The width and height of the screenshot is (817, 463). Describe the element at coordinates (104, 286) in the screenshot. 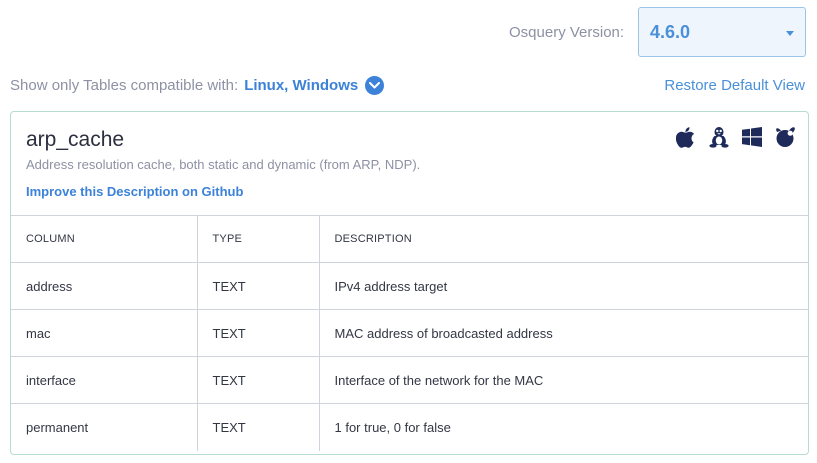

I see `column-name: address` at that location.